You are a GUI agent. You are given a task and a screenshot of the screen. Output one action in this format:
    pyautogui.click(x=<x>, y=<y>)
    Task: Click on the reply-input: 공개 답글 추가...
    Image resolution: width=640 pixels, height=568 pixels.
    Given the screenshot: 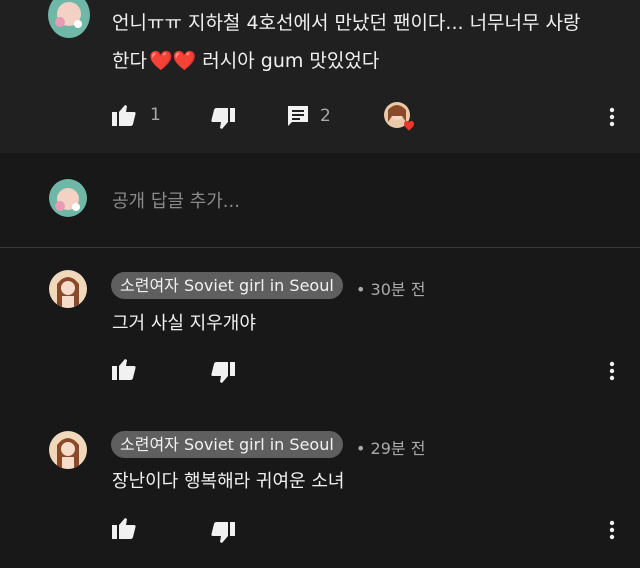 What is the action you would take?
    pyautogui.click(x=176, y=200)
    